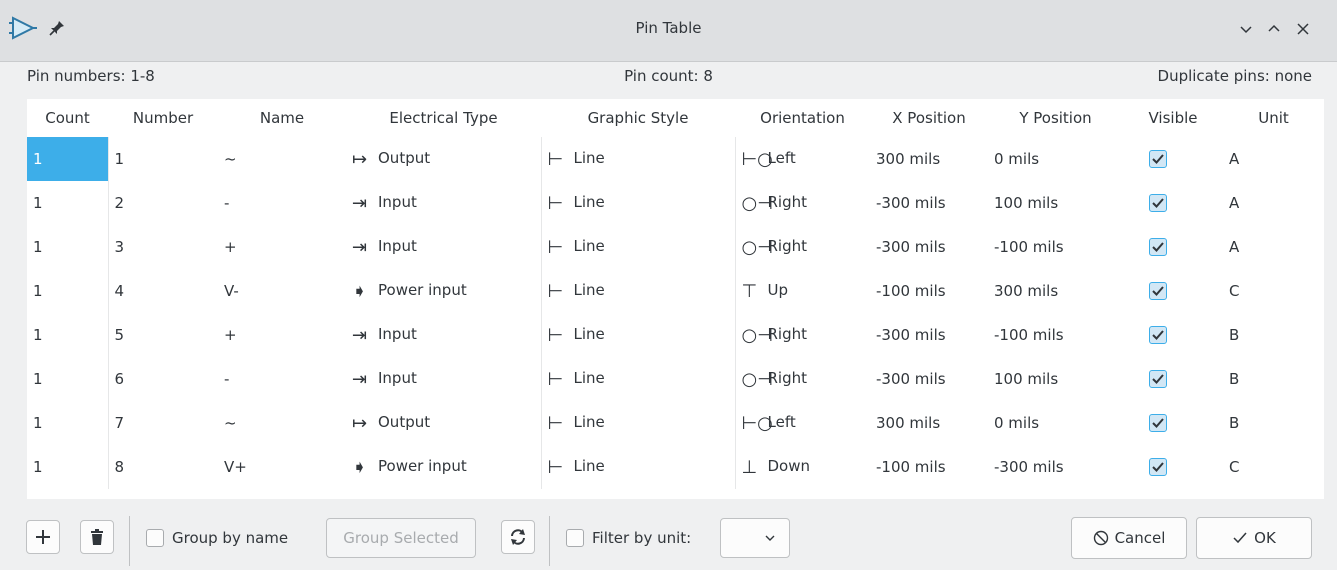 Image resolution: width=1337 pixels, height=570 pixels. Describe the element at coordinates (929, 118) in the screenshot. I see `column-header-x-position: X Position` at that location.